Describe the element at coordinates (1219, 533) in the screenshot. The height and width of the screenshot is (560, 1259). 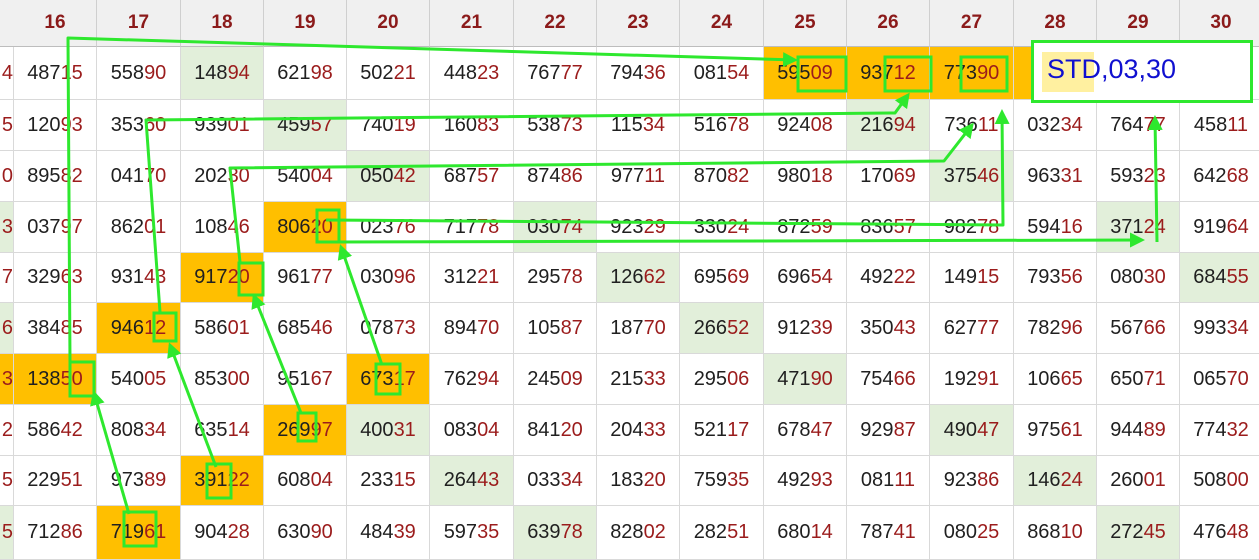
I see `grid-cell: 476 48` at that location.